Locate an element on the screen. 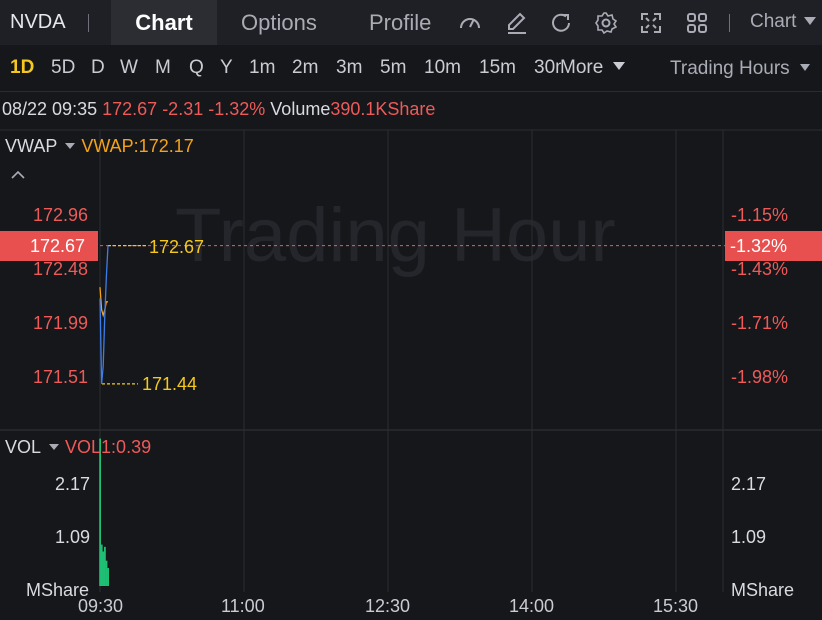  y-tick-pct: -1.71% is located at coordinates (760, 323).